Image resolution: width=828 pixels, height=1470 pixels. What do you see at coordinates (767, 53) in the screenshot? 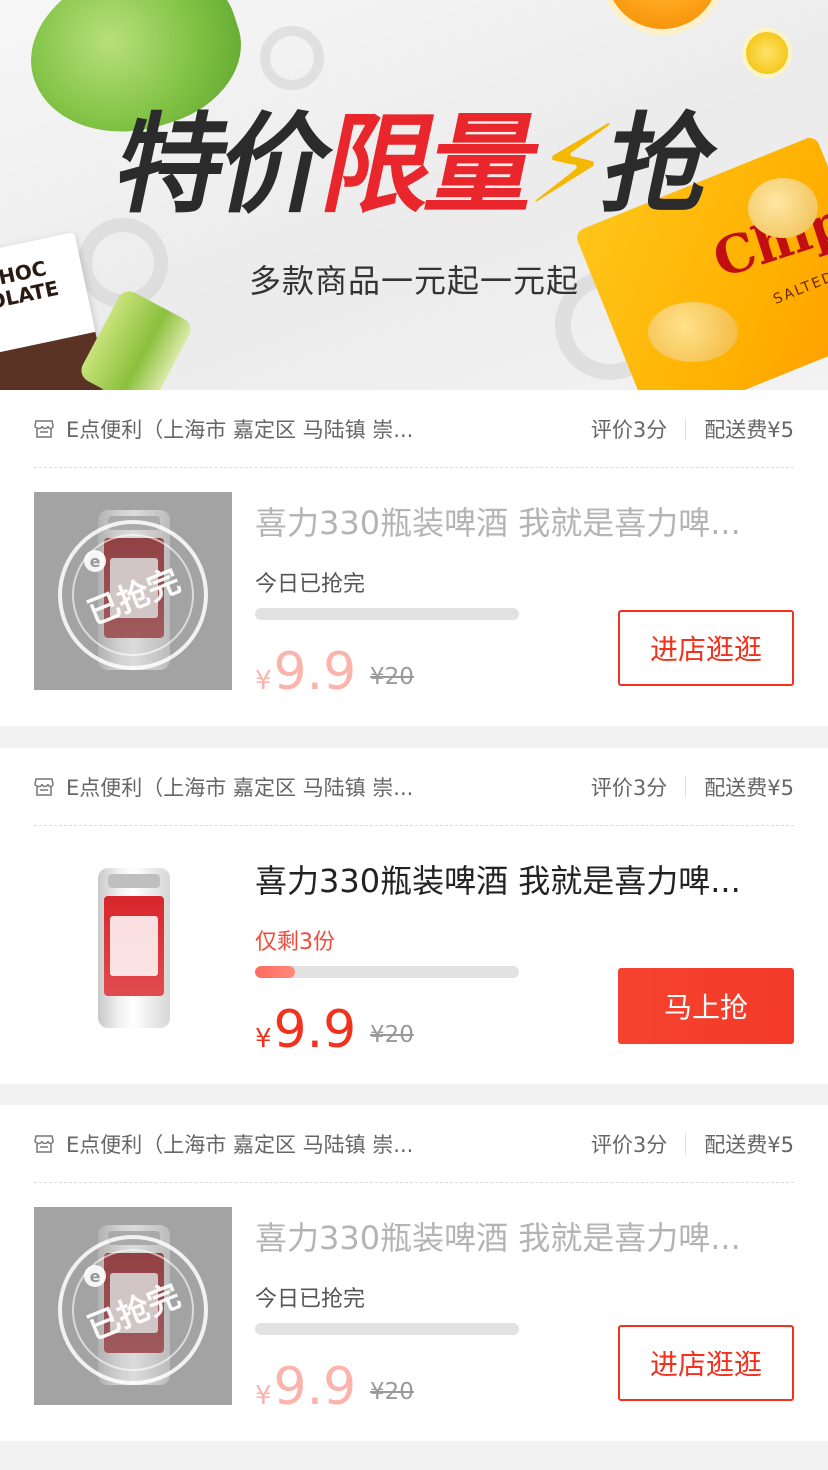
I see `lemon-image` at bounding box center [767, 53].